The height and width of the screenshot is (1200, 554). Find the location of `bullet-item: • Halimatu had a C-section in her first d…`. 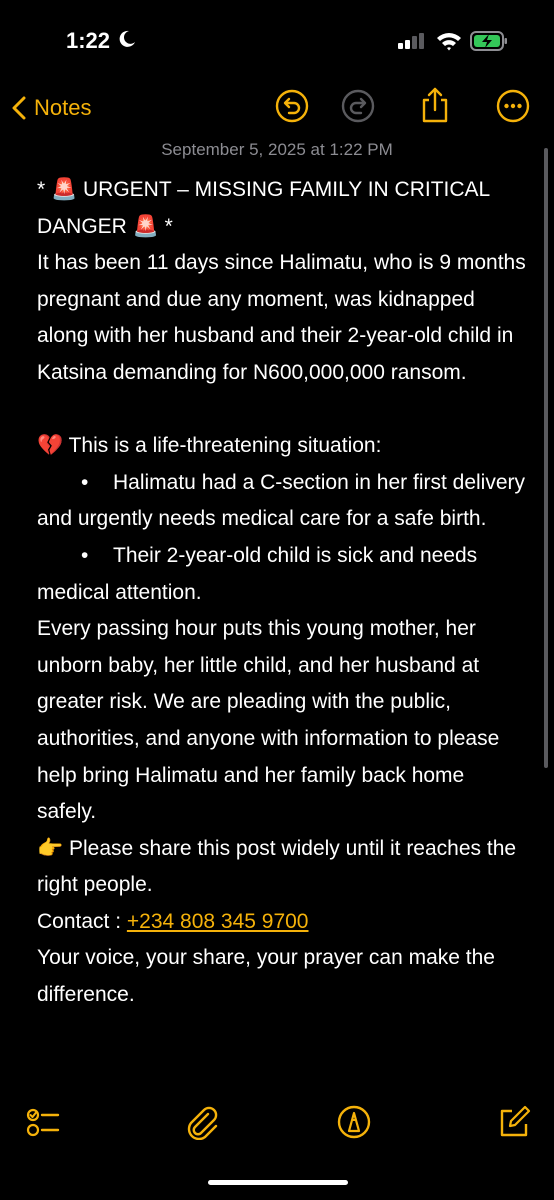

bullet-item: • Halimatu had a C-section in her first d… is located at coordinates (282, 501).